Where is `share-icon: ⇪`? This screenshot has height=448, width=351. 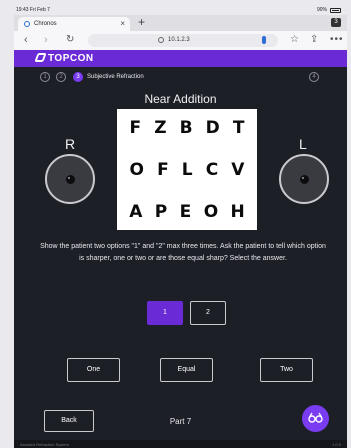
share-icon: ⇪ is located at coordinates (314, 39).